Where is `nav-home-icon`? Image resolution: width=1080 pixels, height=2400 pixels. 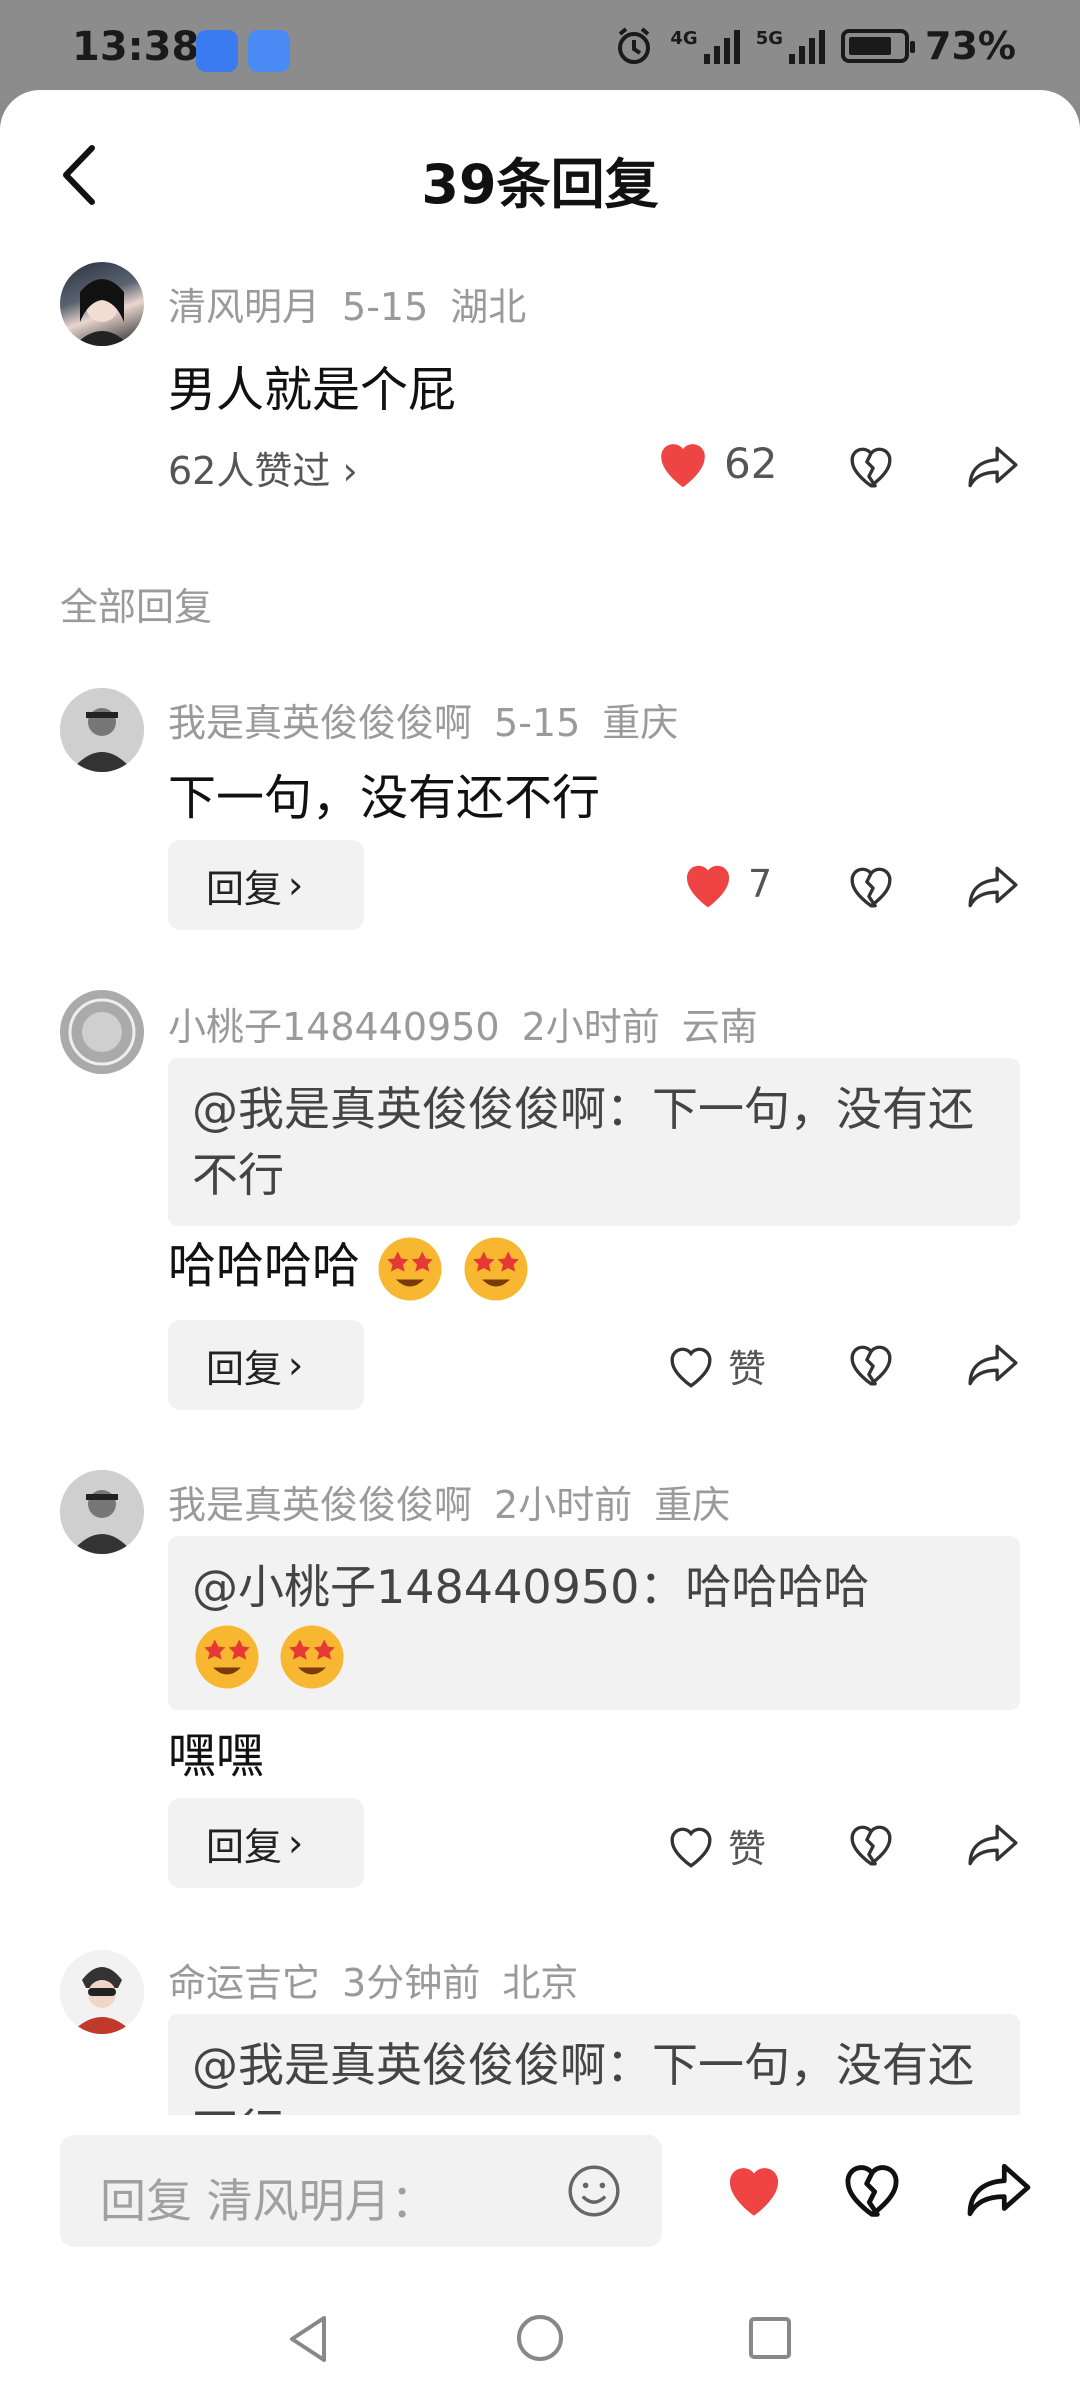 nav-home-icon is located at coordinates (540, 2338).